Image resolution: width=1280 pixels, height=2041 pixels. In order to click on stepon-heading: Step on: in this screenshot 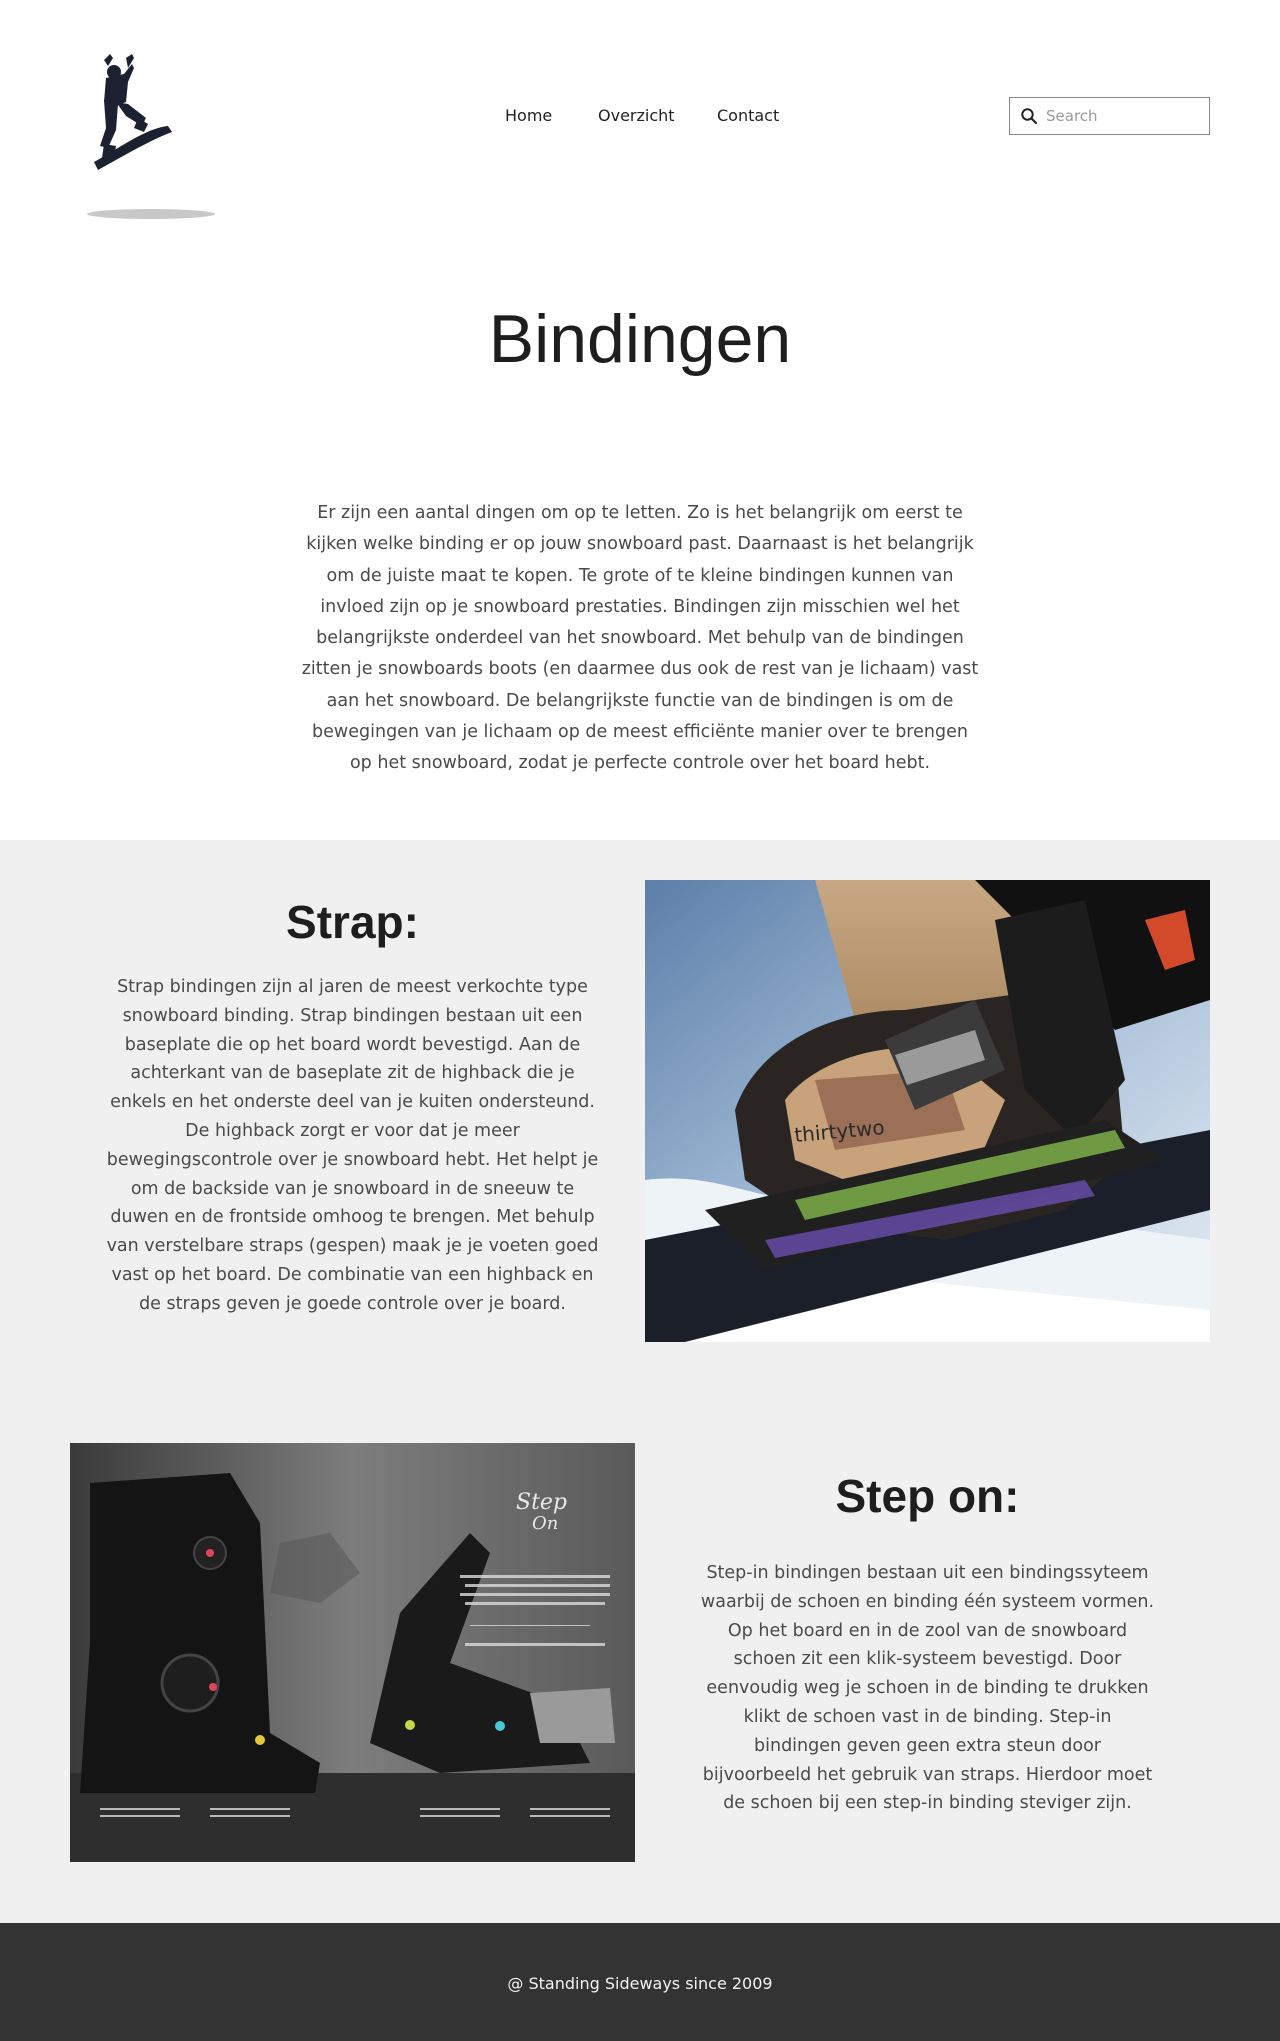, I will do `click(927, 1496)`.